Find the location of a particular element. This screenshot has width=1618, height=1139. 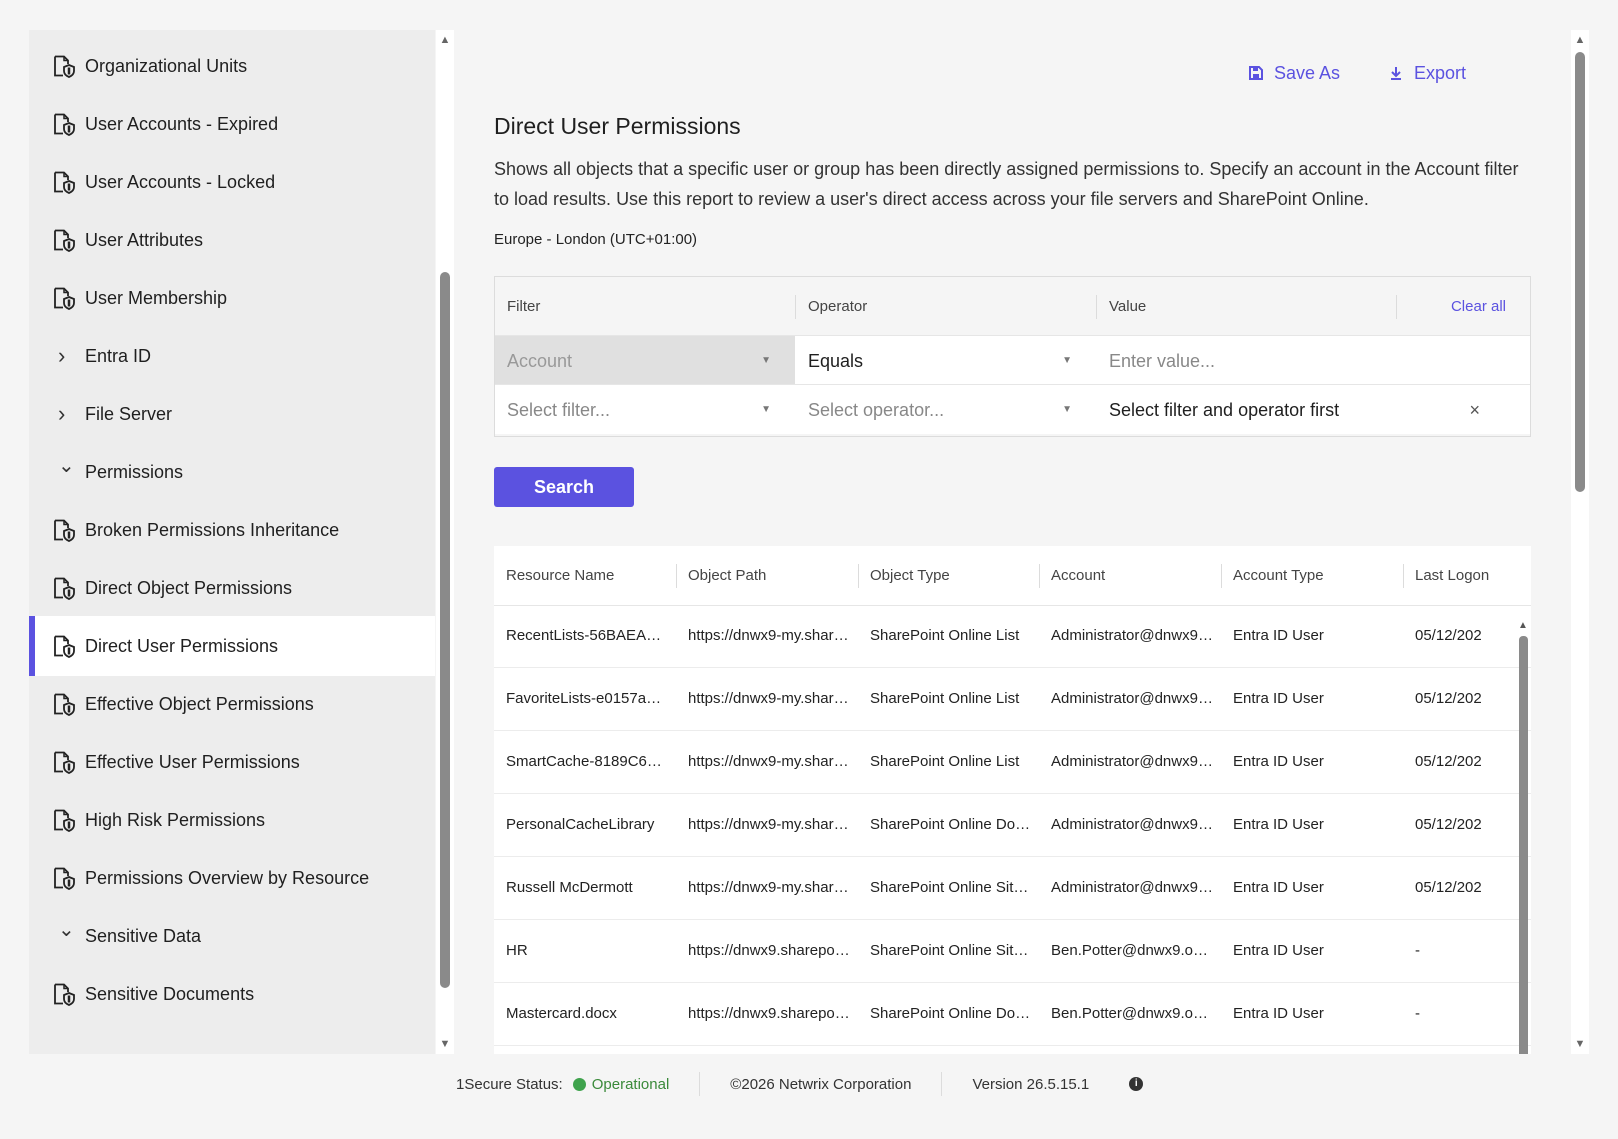

column-header: Object Path is located at coordinates (721, 576).